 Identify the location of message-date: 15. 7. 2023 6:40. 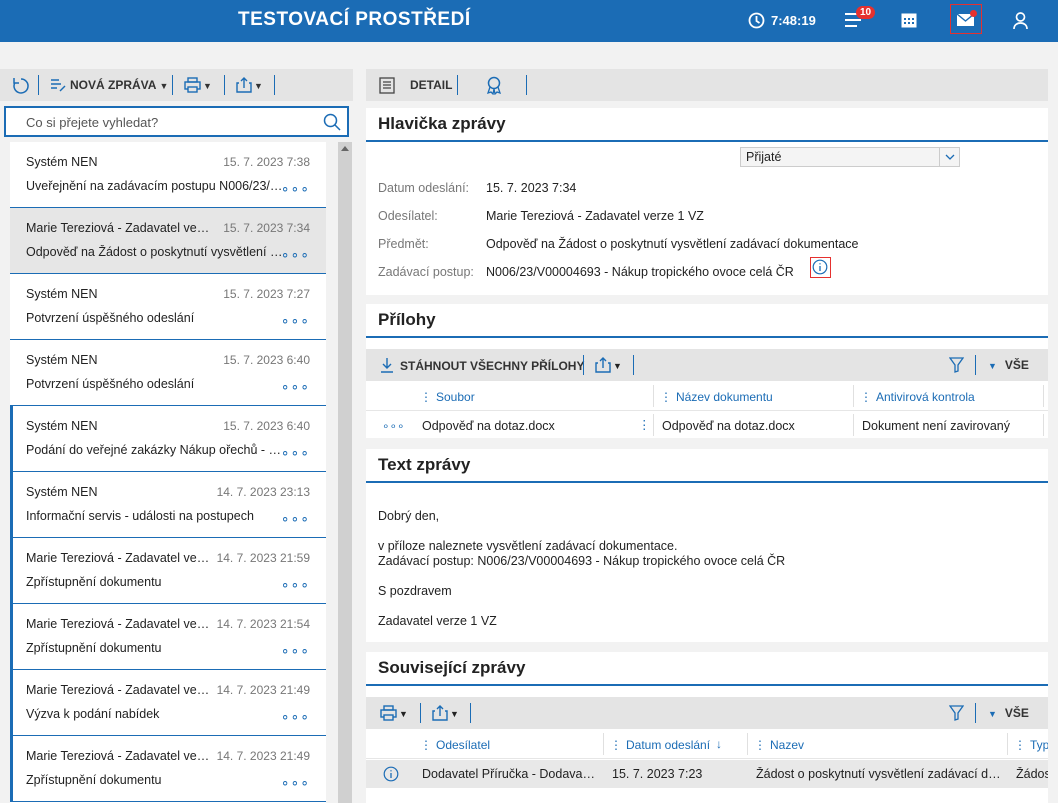
(266, 360).